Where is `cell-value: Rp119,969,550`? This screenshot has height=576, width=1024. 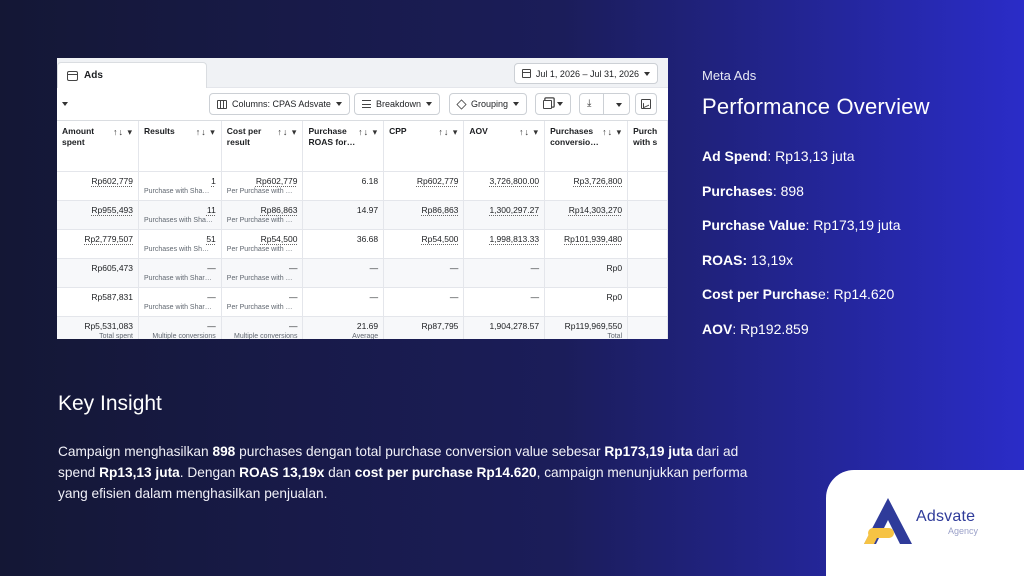
cell-value: Rp119,969,550 is located at coordinates (593, 325).